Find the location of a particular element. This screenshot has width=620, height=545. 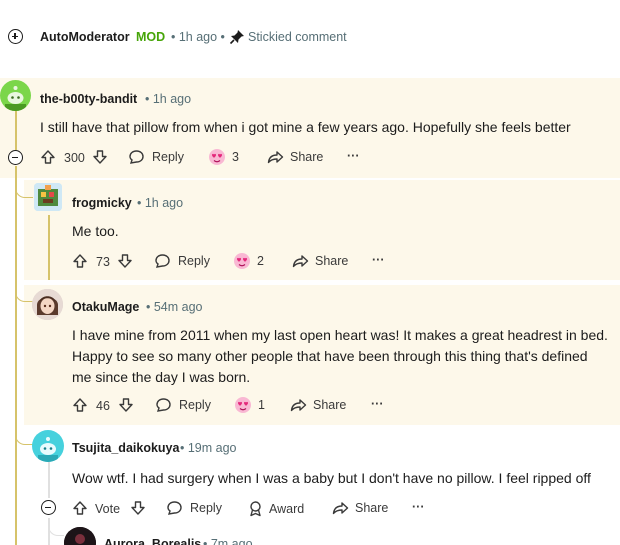

comment-time: • 7m ago is located at coordinates (228, 541).